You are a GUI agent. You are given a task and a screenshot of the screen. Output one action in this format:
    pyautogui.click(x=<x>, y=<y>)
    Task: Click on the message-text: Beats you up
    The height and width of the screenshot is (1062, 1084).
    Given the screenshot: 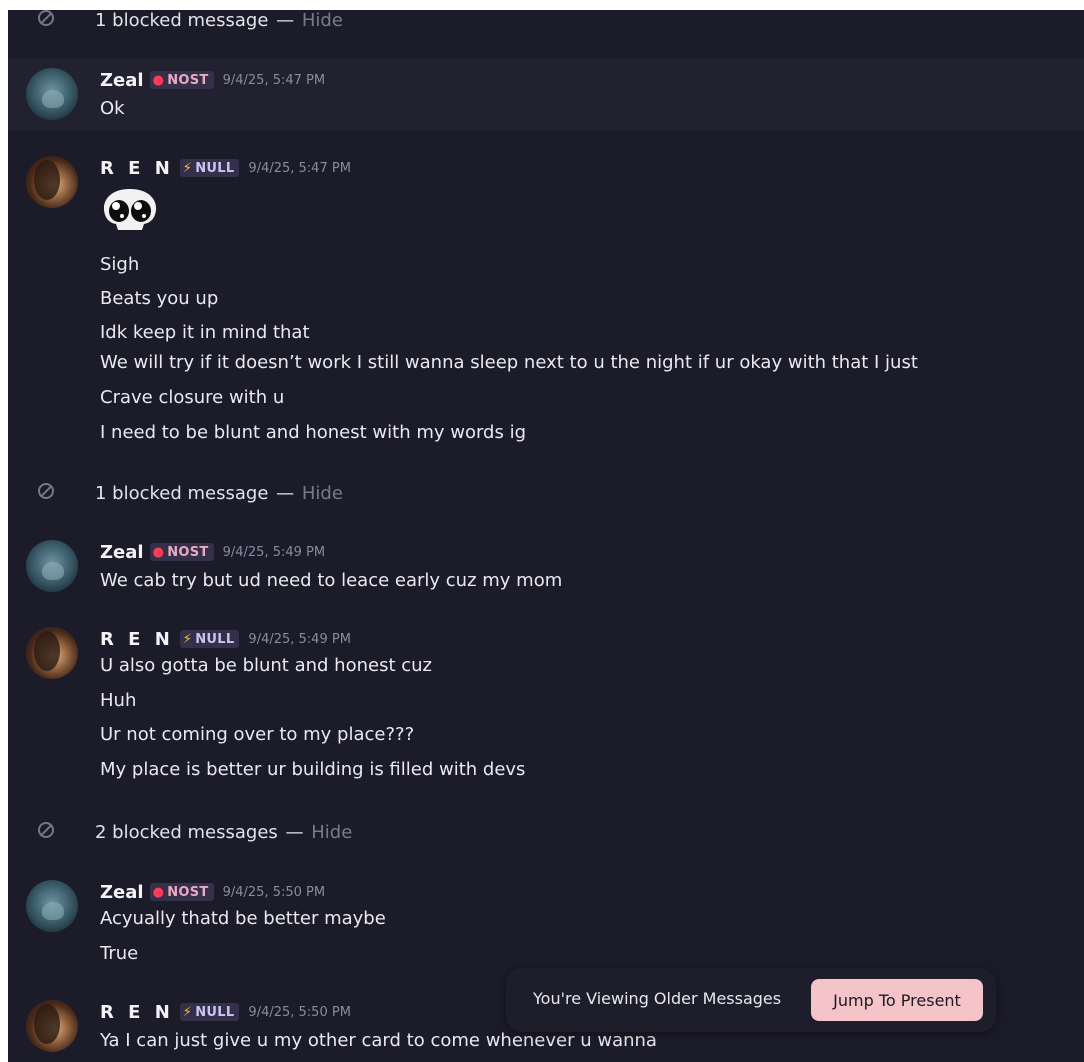 What is the action you would take?
    pyautogui.click(x=159, y=298)
    